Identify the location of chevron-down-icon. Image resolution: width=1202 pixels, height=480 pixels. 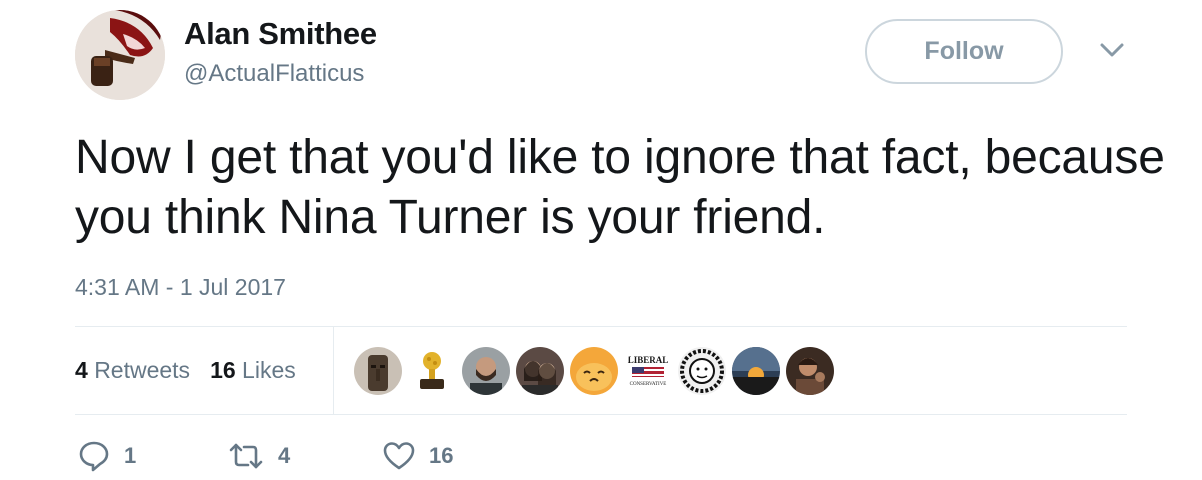
(1112, 50).